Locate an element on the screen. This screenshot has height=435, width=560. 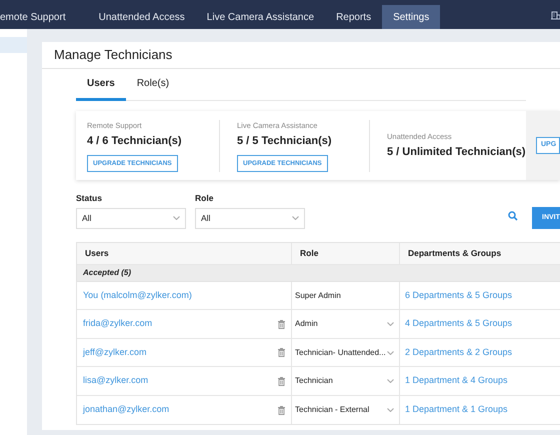
user-email-link: You (malcolm@zylker.com) is located at coordinates (137, 295).